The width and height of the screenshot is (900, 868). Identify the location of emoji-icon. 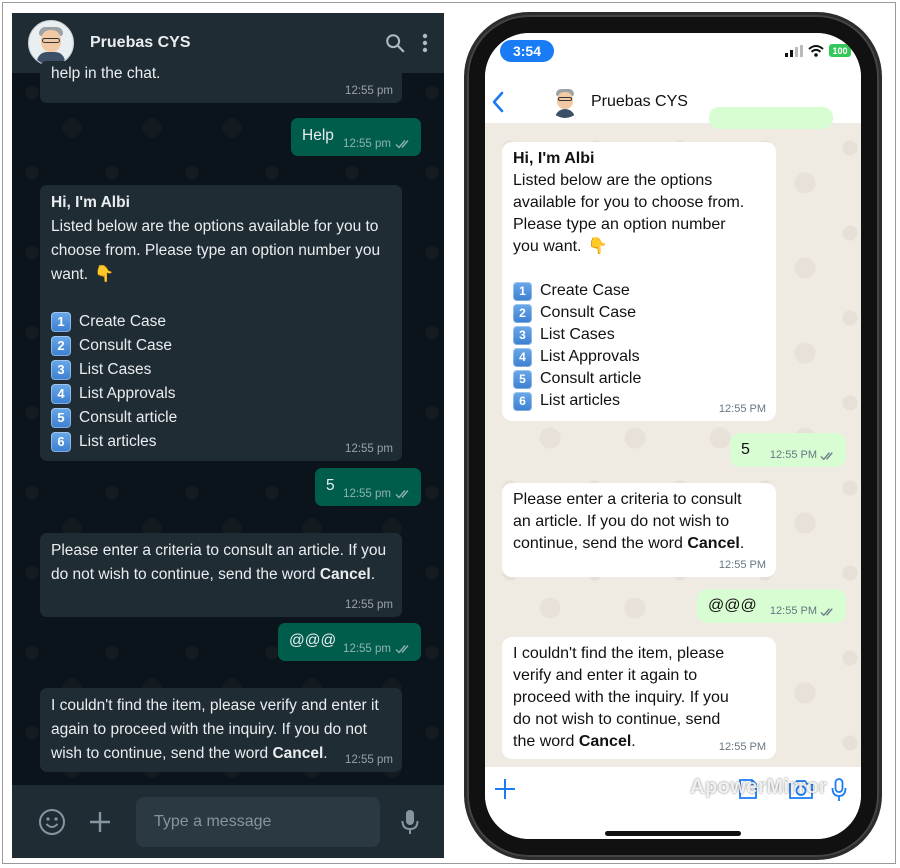
(52, 822).